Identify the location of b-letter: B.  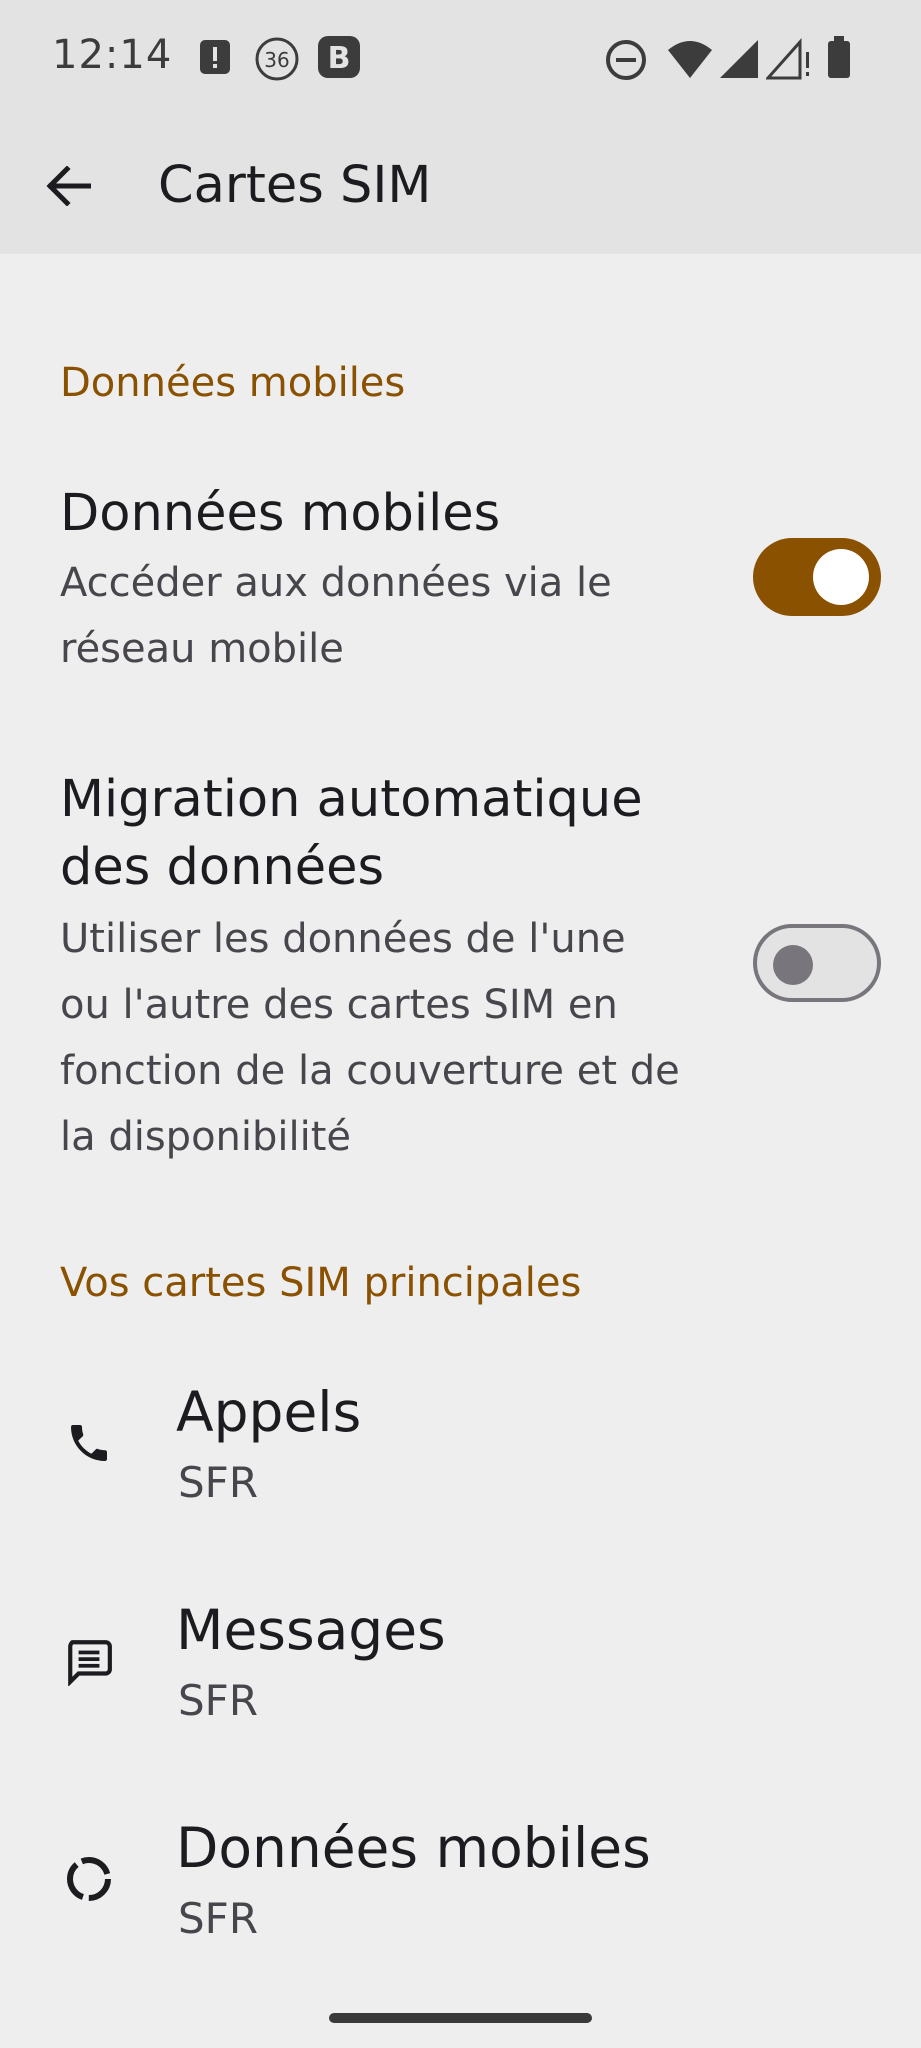
(339, 58).